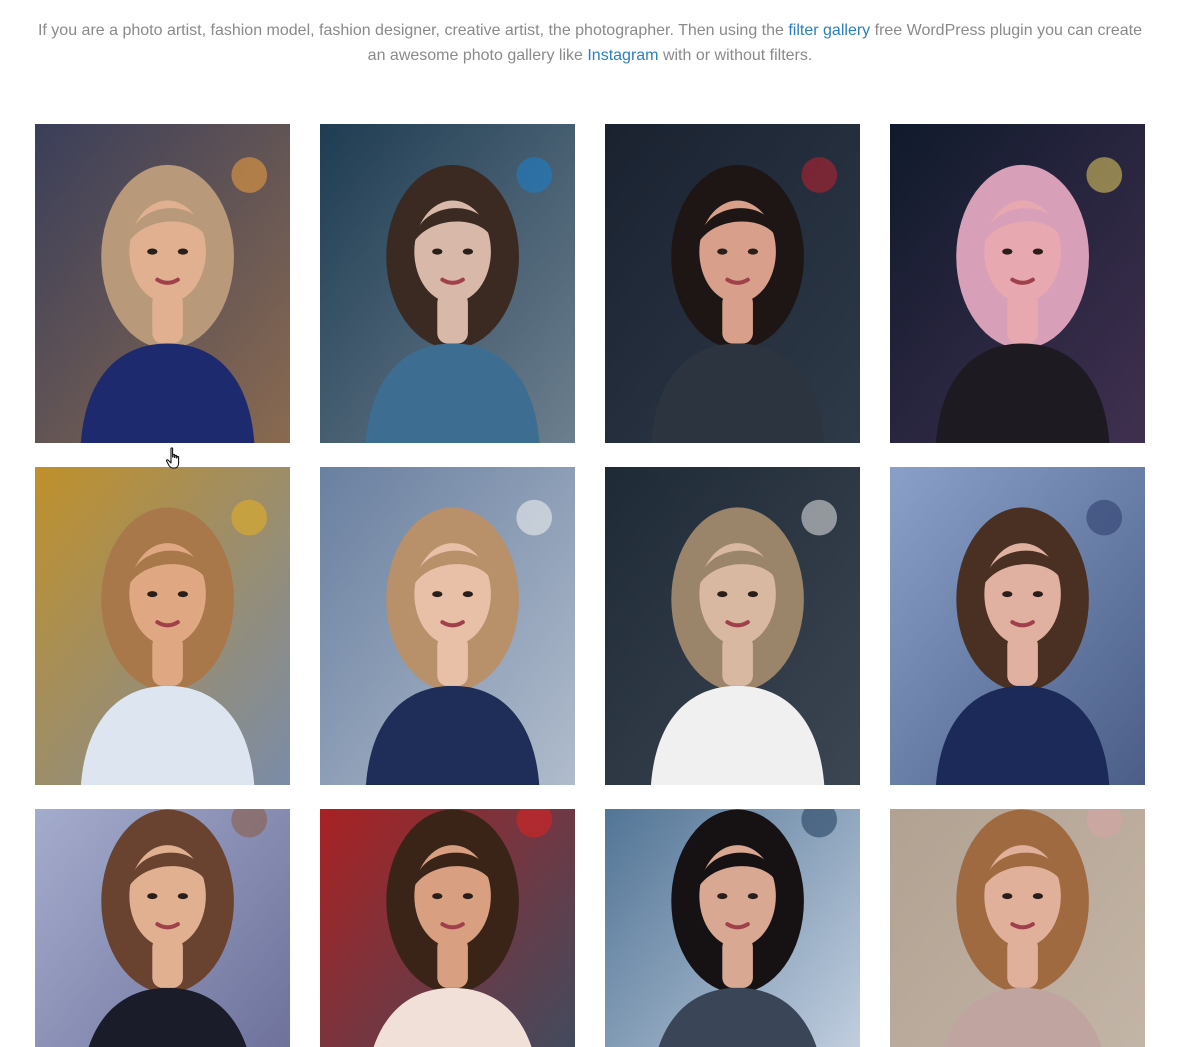  What do you see at coordinates (622, 55) in the screenshot?
I see `instagram-link: Instagram` at bounding box center [622, 55].